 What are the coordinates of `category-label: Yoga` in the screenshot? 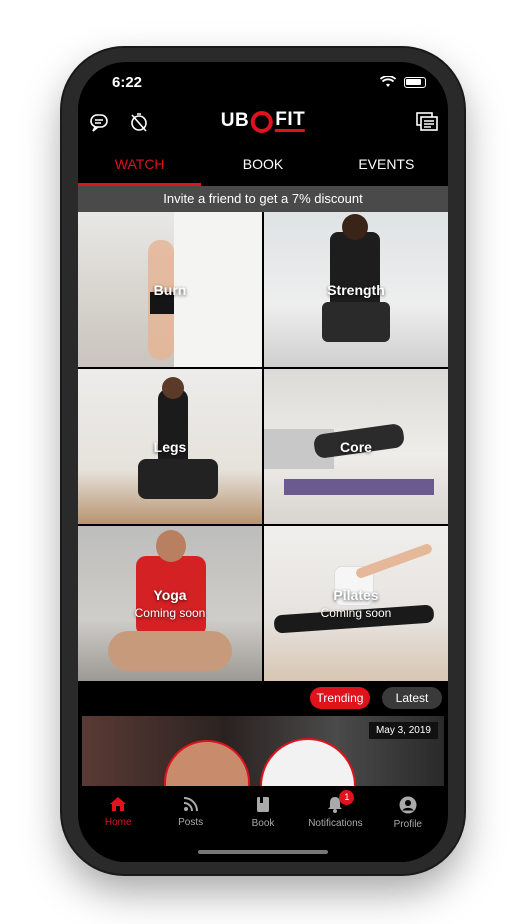 It's located at (170, 595).